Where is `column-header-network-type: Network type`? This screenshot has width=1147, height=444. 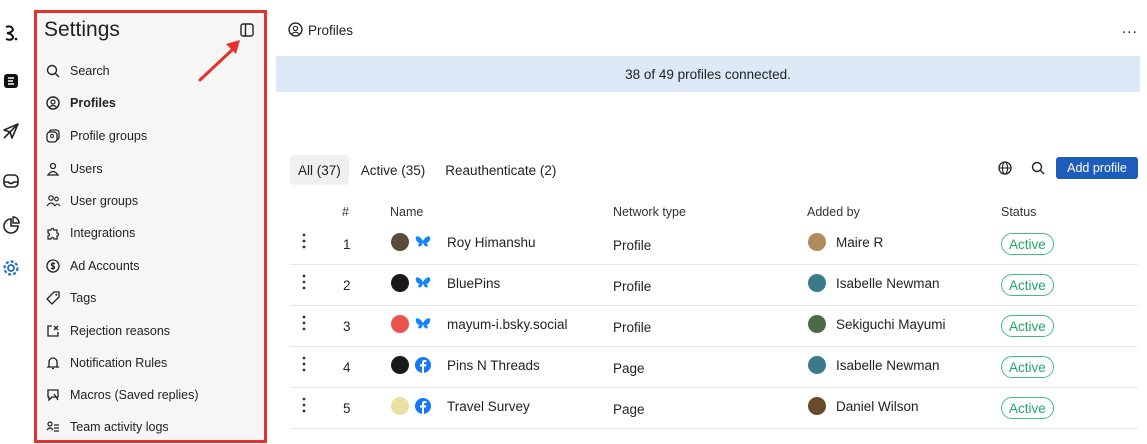 column-header-network-type: Network type is located at coordinates (649, 212).